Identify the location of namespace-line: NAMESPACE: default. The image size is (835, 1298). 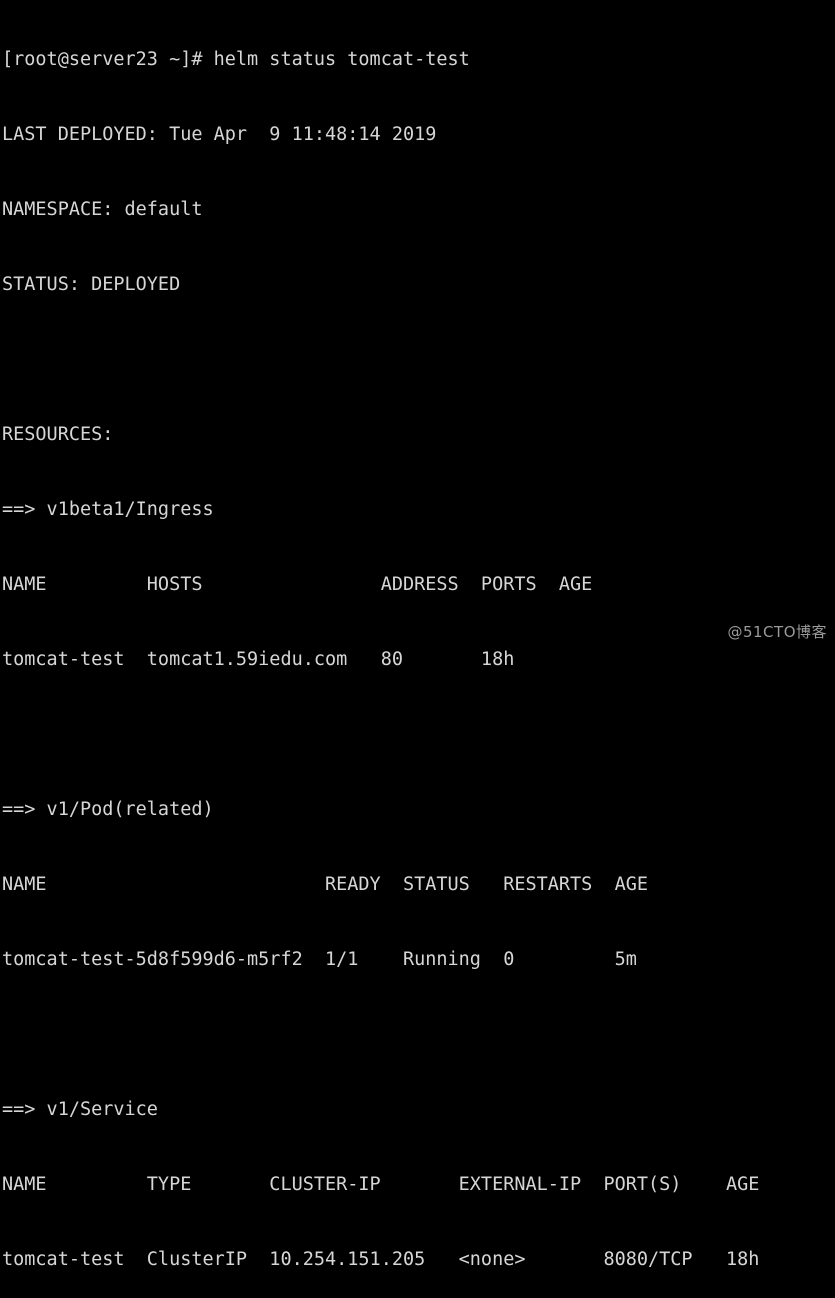
(102, 209).